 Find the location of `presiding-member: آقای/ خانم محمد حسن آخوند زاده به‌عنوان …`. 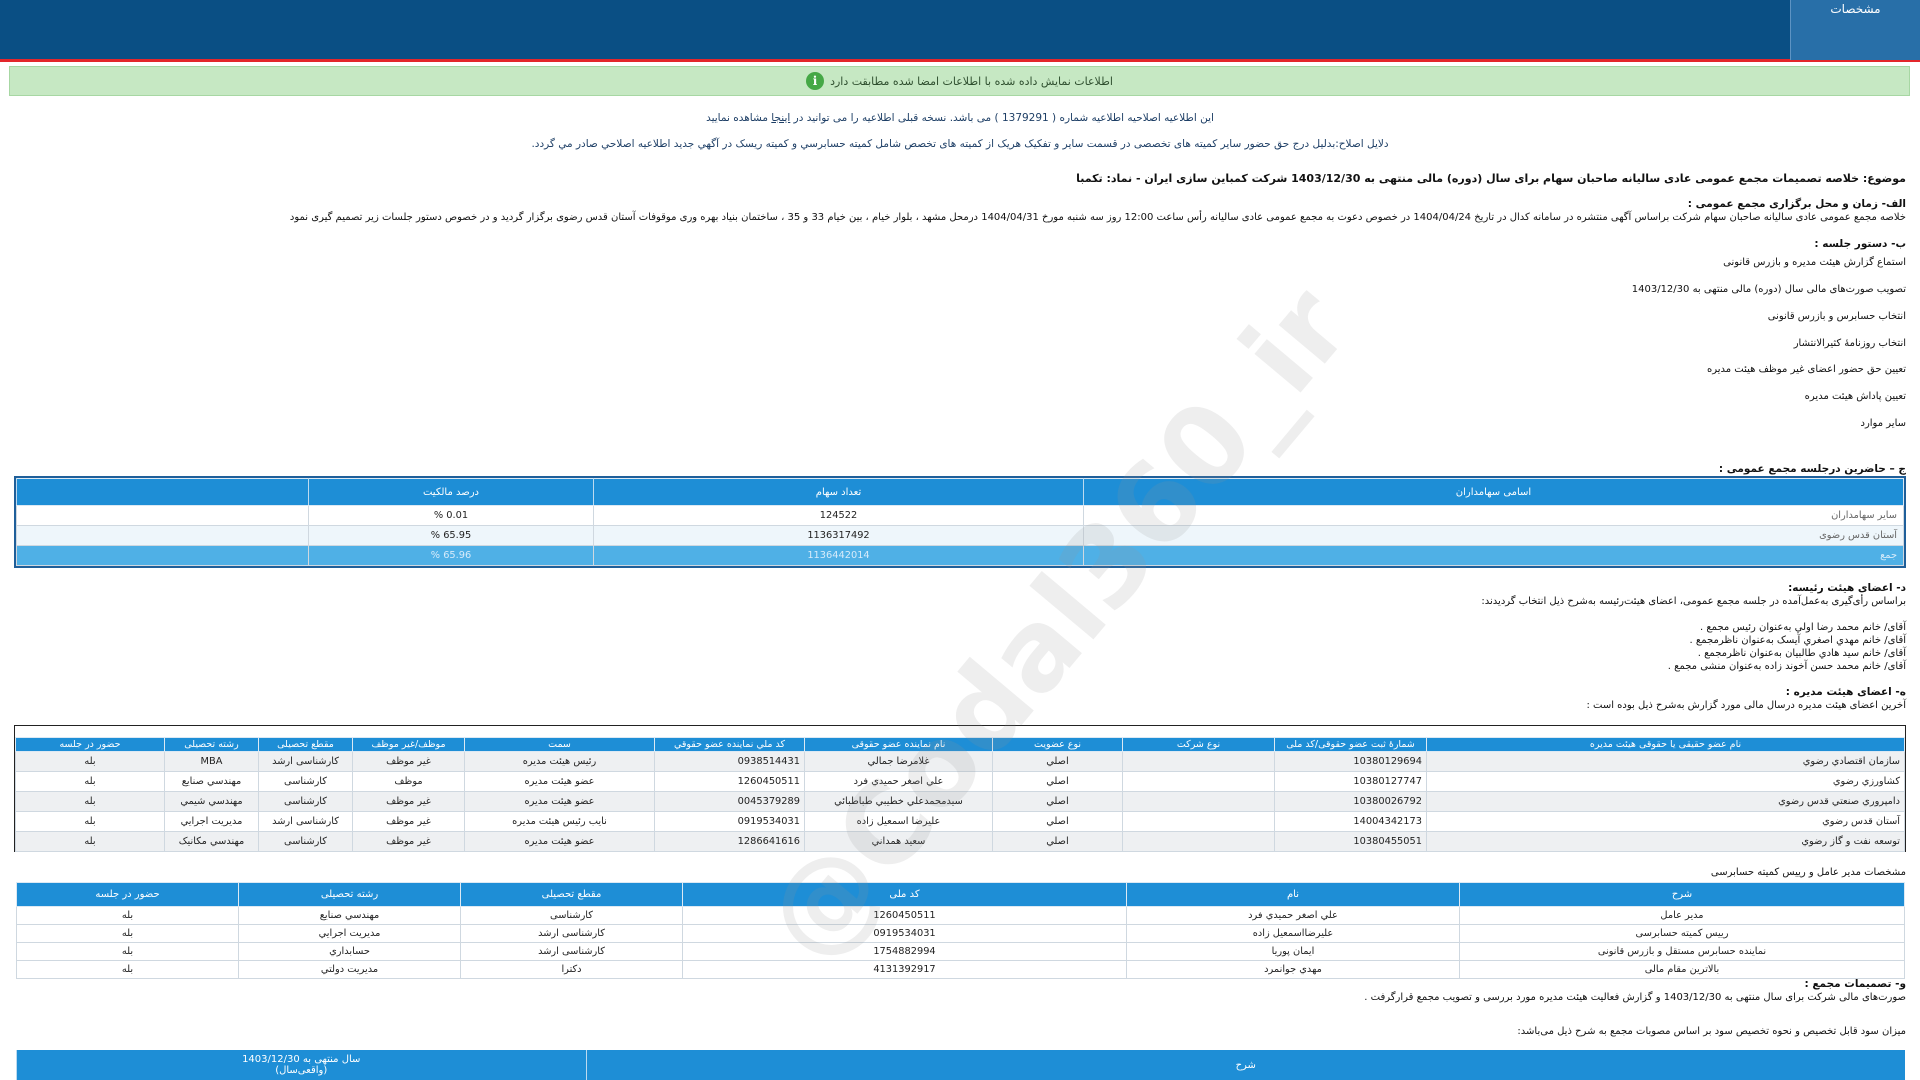

presiding-member: آقای/ خانم محمد حسن آخوند زاده به‌عنوان … is located at coordinates (1786, 666).